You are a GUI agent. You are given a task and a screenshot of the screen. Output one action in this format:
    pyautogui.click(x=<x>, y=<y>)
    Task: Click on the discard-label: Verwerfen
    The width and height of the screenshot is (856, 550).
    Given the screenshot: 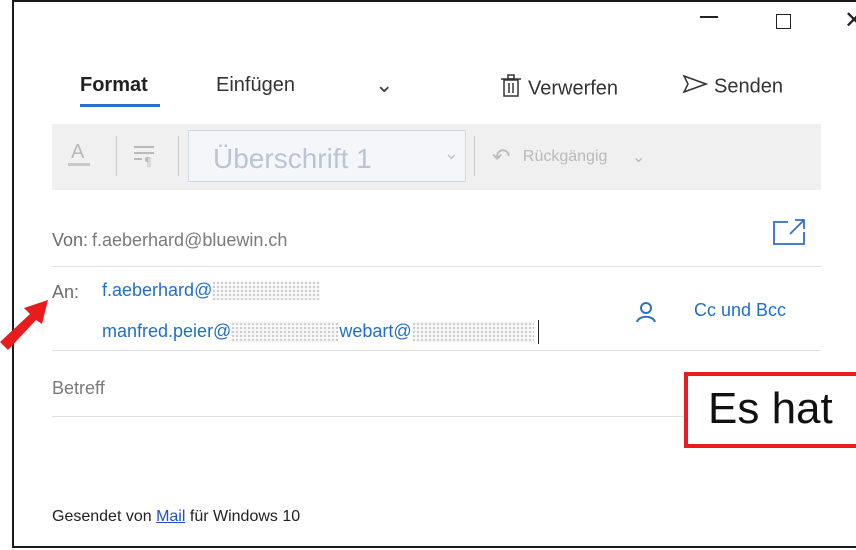 What is the action you would take?
    pyautogui.click(x=573, y=88)
    